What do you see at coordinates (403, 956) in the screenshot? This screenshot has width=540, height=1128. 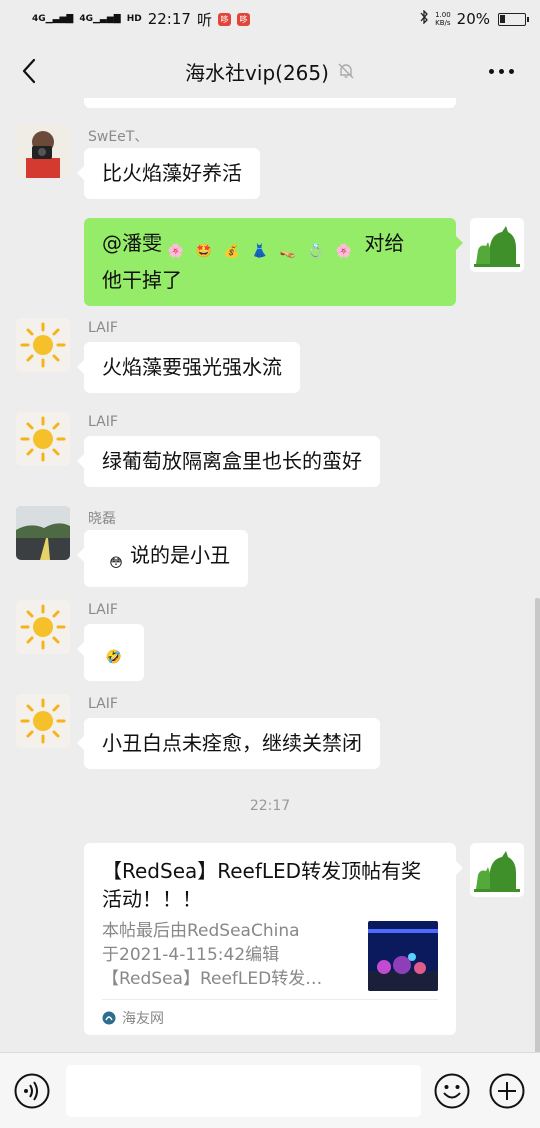 I see `link-card-thumbnail` at bounding box center [403, 956].